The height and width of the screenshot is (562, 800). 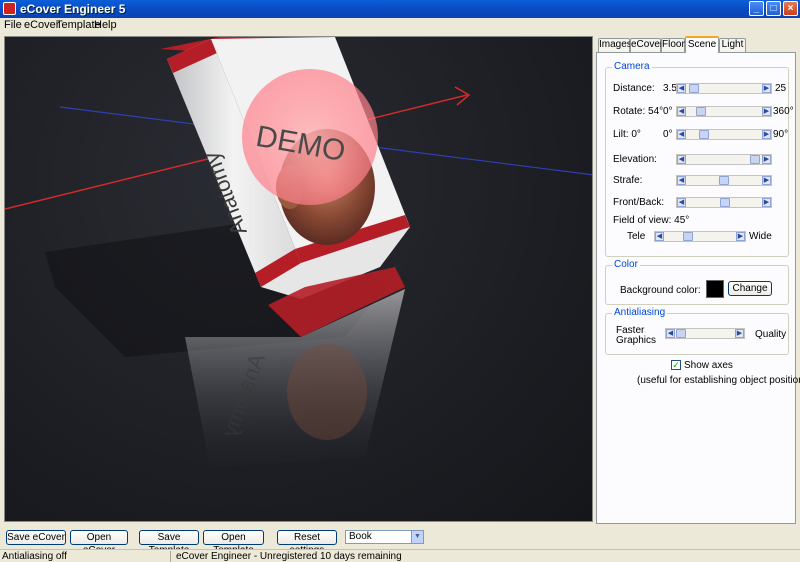 What do you see at coordinates (668, 134) in the screenshot?
I see `tilt-min: 0°` at bounding box center [668, 134].